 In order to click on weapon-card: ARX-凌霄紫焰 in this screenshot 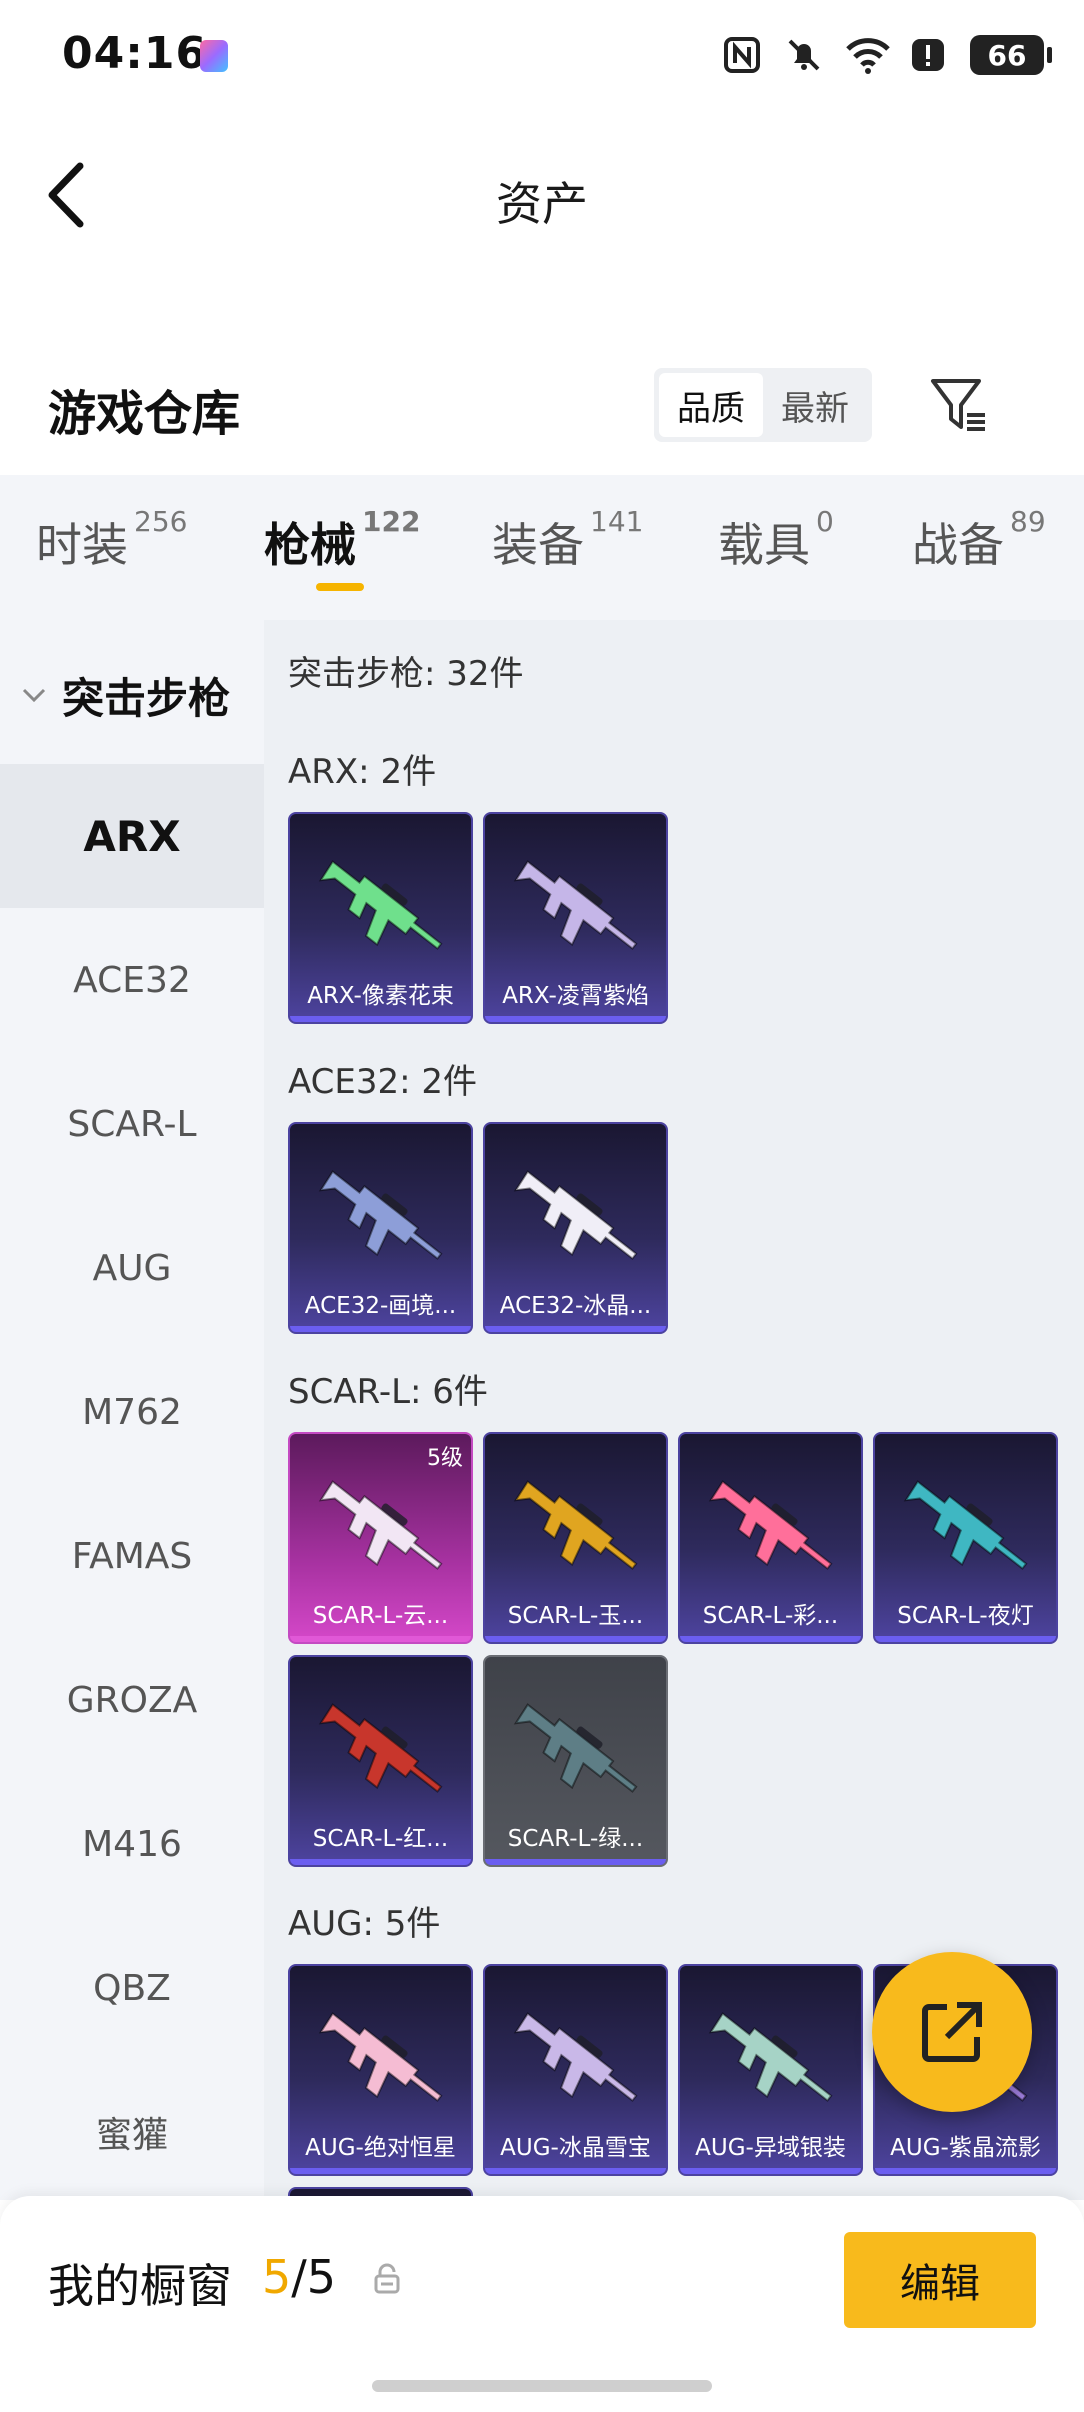, I will do `click(575, 918)`.